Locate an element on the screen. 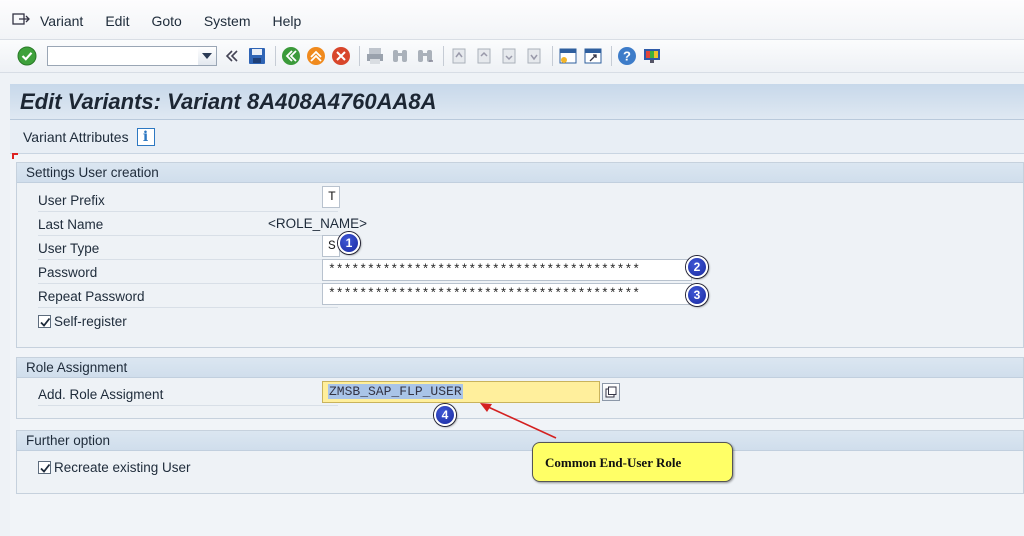 This screenshot has width=1024, height=536. user-prefix-field: T is located at coordinates (331, 197).